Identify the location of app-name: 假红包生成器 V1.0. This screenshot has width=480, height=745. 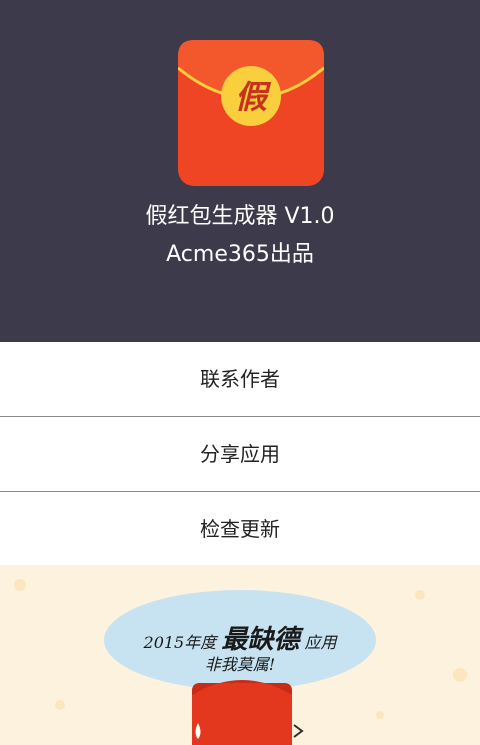
(240, 216).